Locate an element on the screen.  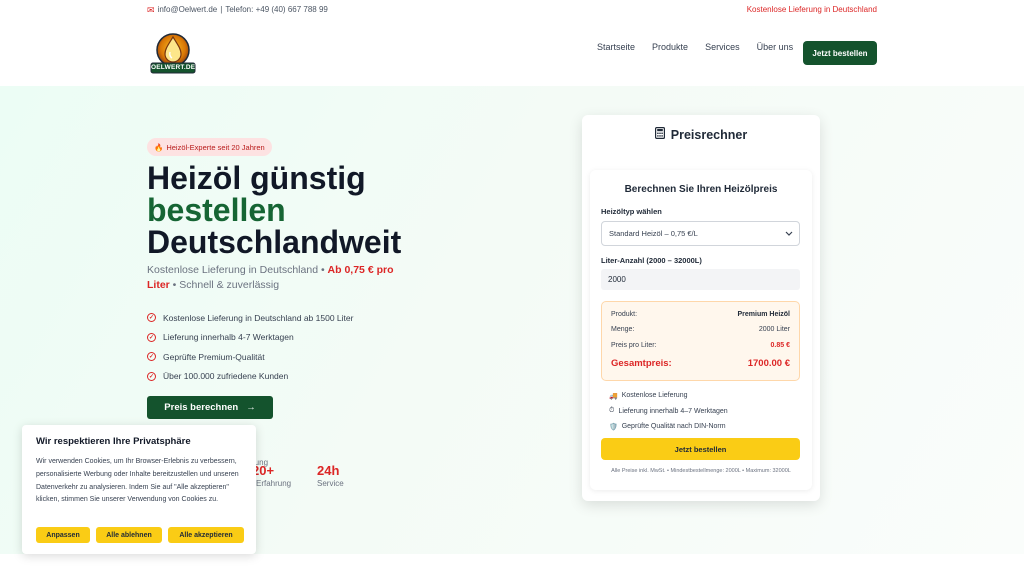
nav-item-services: Services is located at coordinates (722, 47).